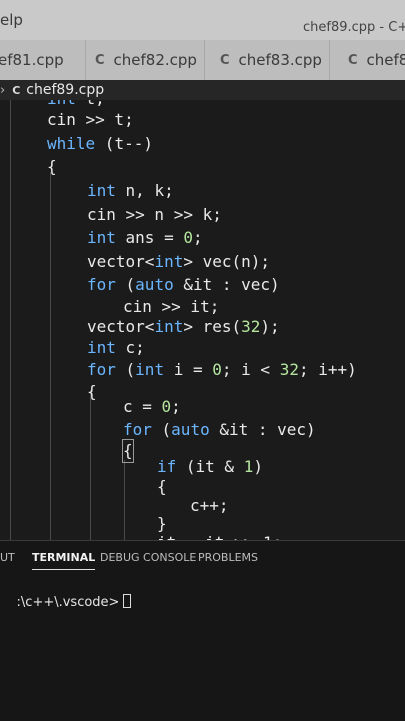 The image size is (405, 721). What do you see at coordinates (155, 60) in the screenshot?
I see `tab-label: chef82.cpp` at bounding box center [155, 60].